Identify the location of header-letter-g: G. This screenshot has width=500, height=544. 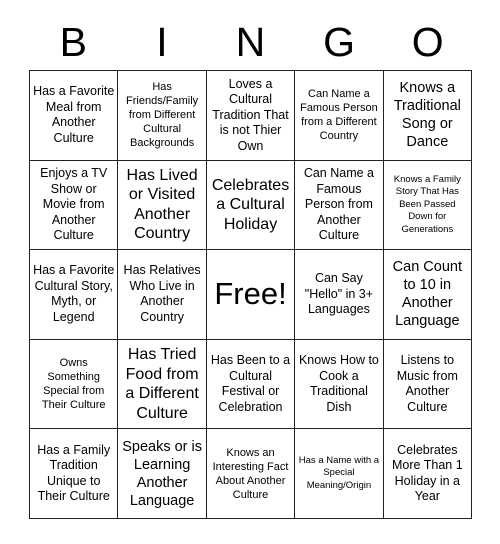
(339, 41).